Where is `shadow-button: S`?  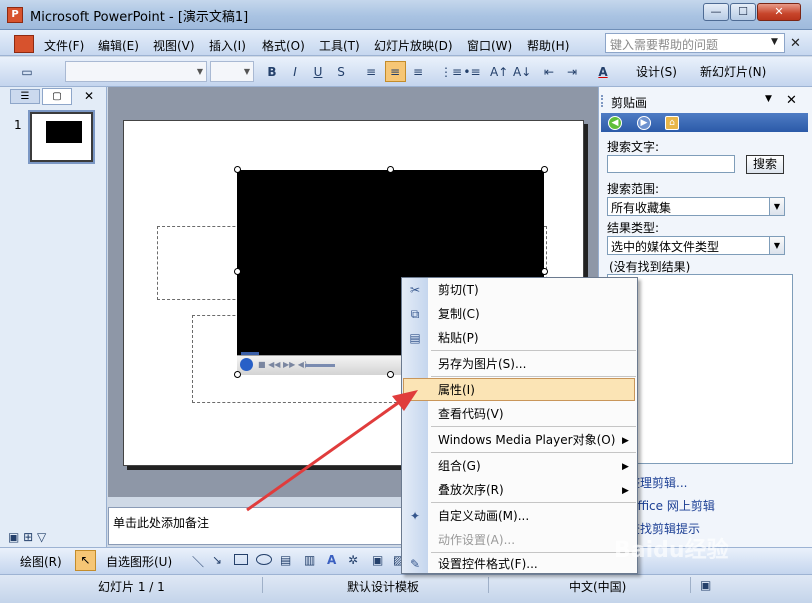
shadow-button: S is located at coordinates (341, 72).